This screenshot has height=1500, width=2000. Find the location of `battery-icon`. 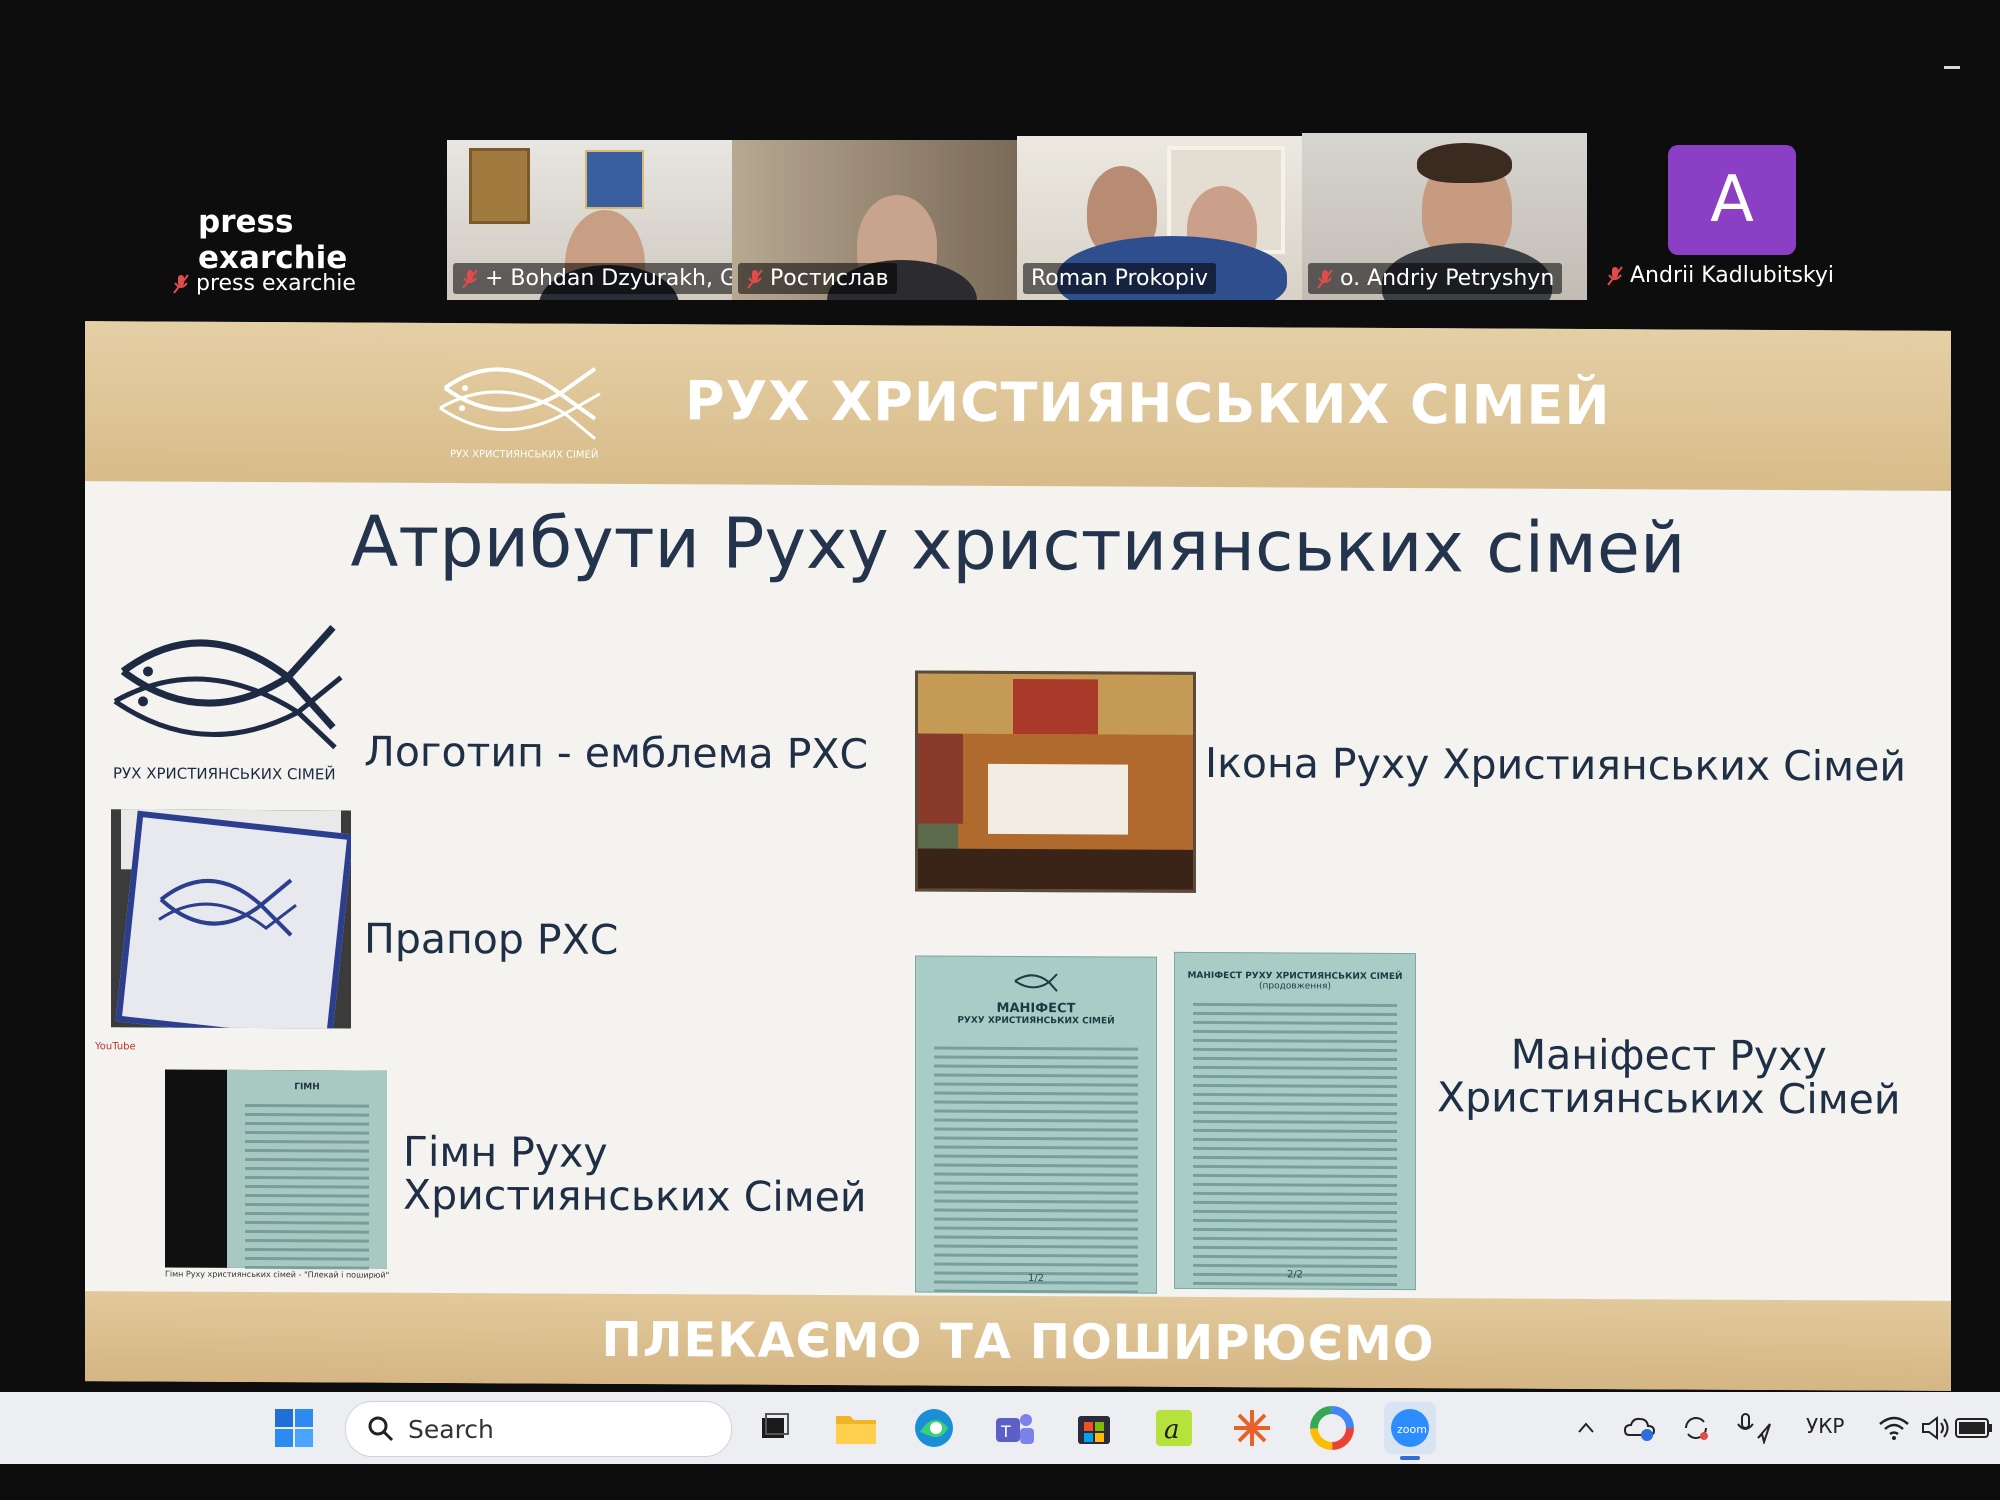

battery-icon is located at coordinates (1974, 1428).